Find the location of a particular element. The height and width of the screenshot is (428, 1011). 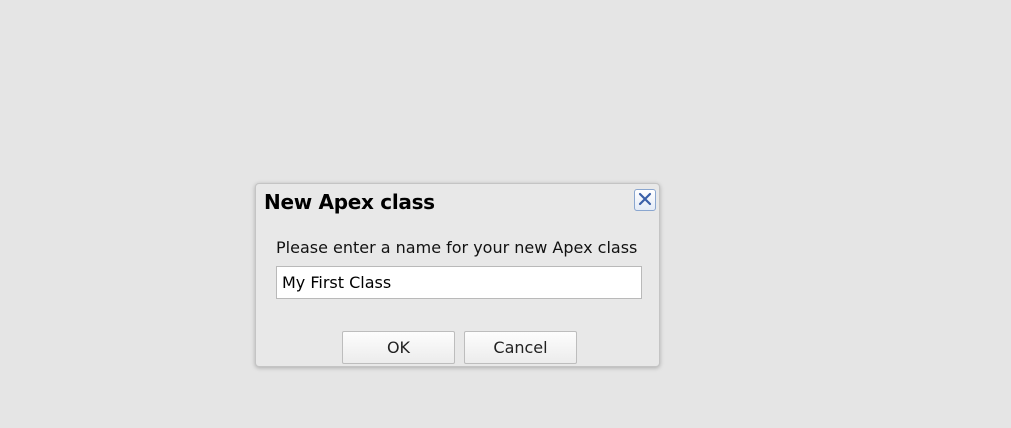

dialog-title: New Apex class is located at coordinates (349, 202).